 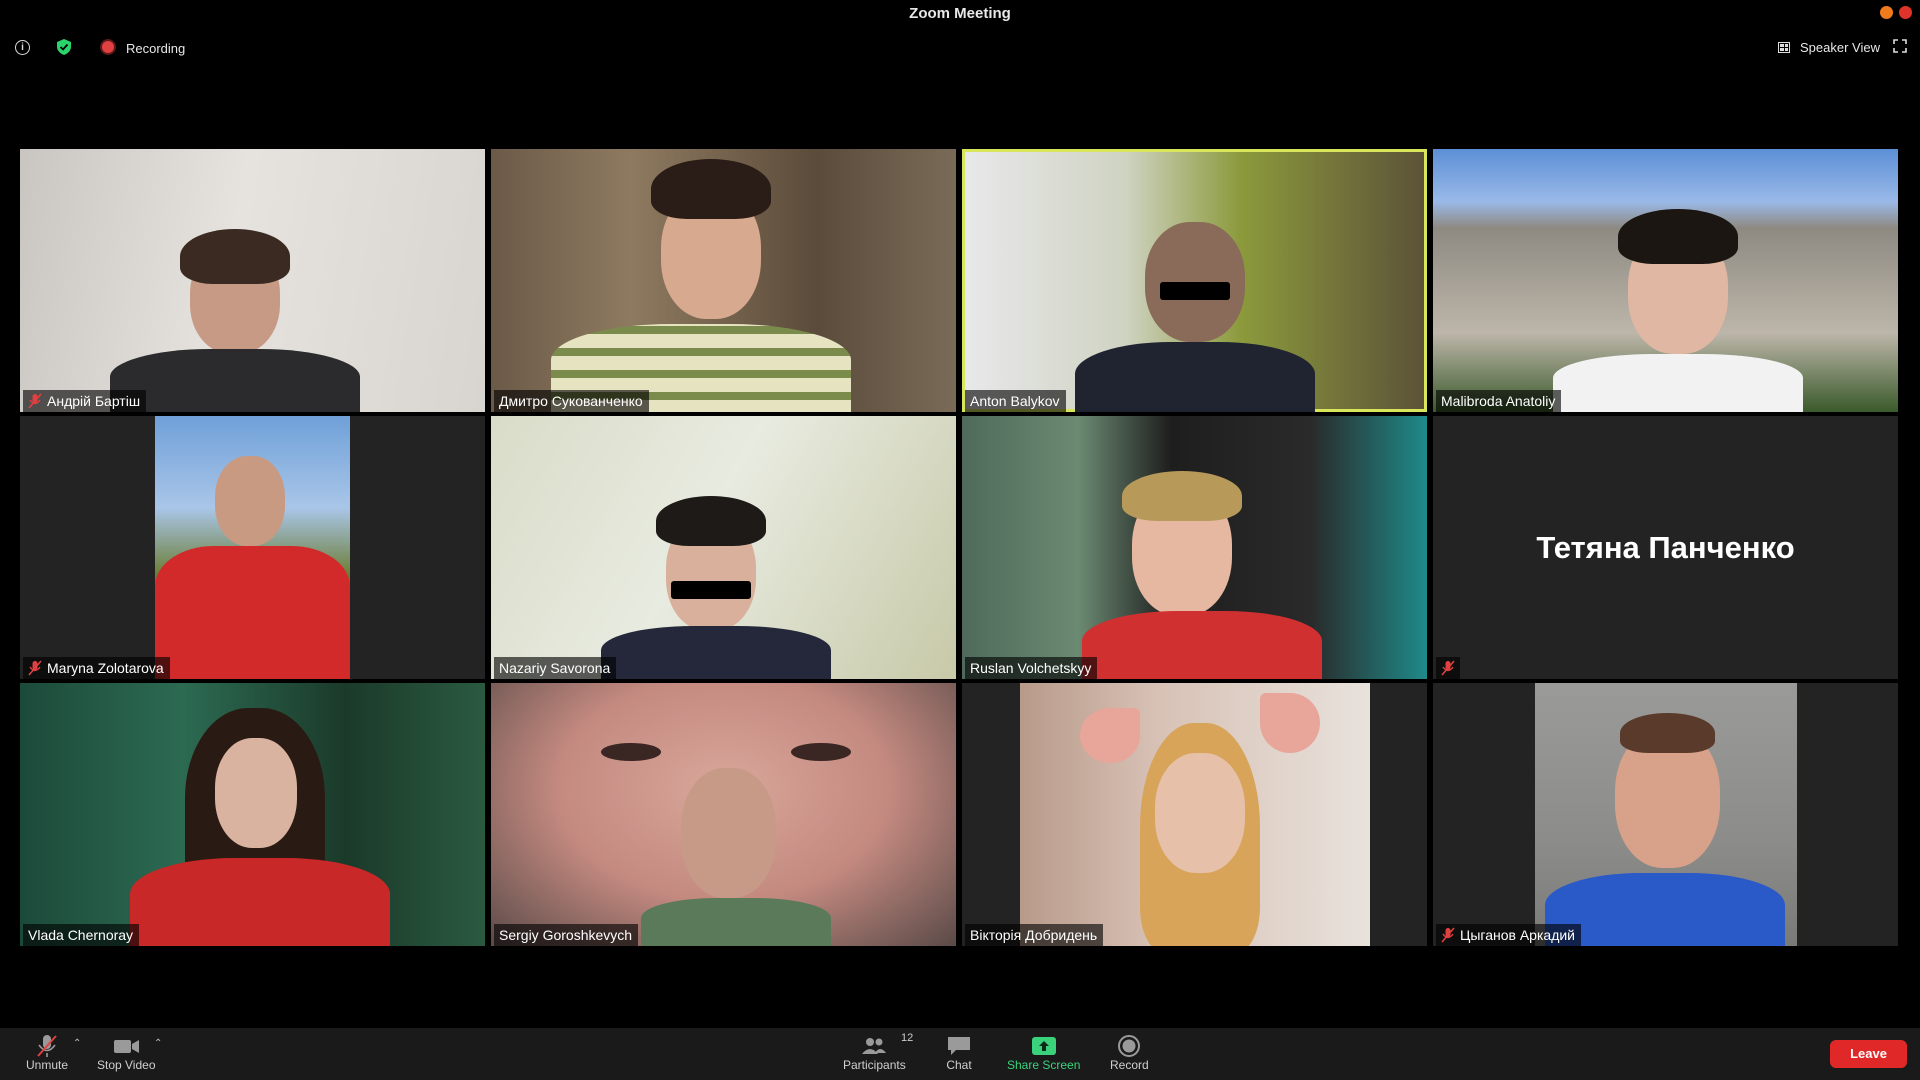 I want to click on record-icon, so click(x=1129, y=1046).